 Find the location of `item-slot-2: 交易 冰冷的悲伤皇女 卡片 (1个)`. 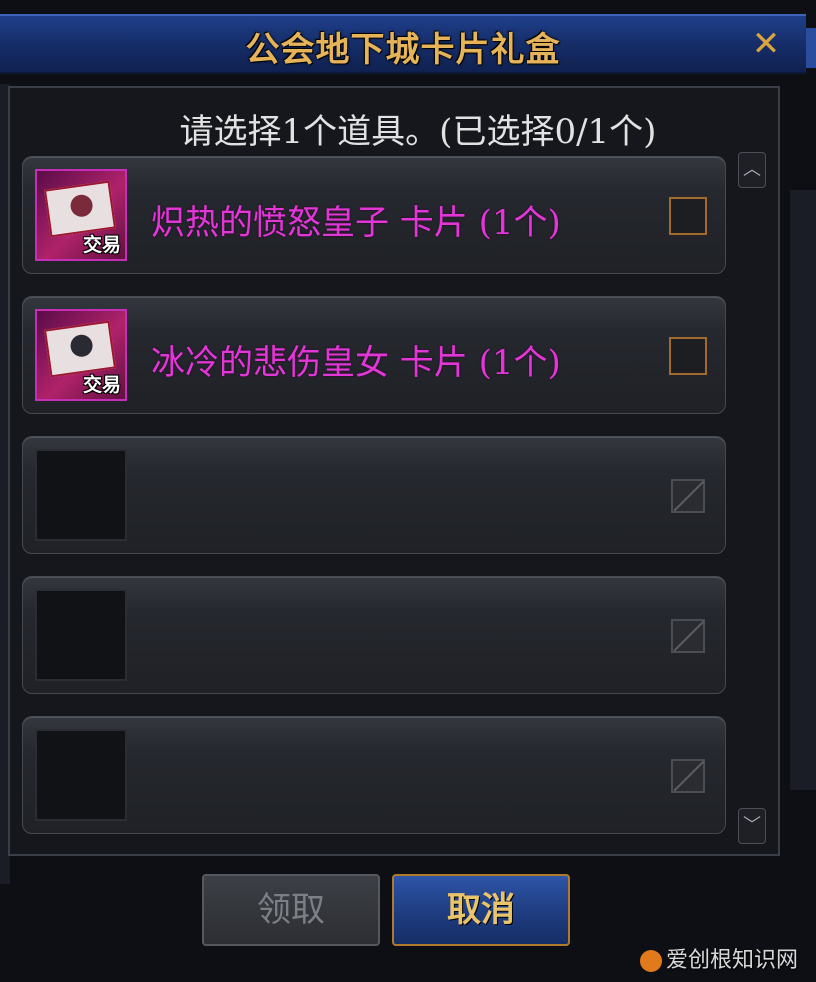

item-slot-2: 交易 冰冷的悲伤皇女 卡片 (1个) is located at coordinates (374, 355).